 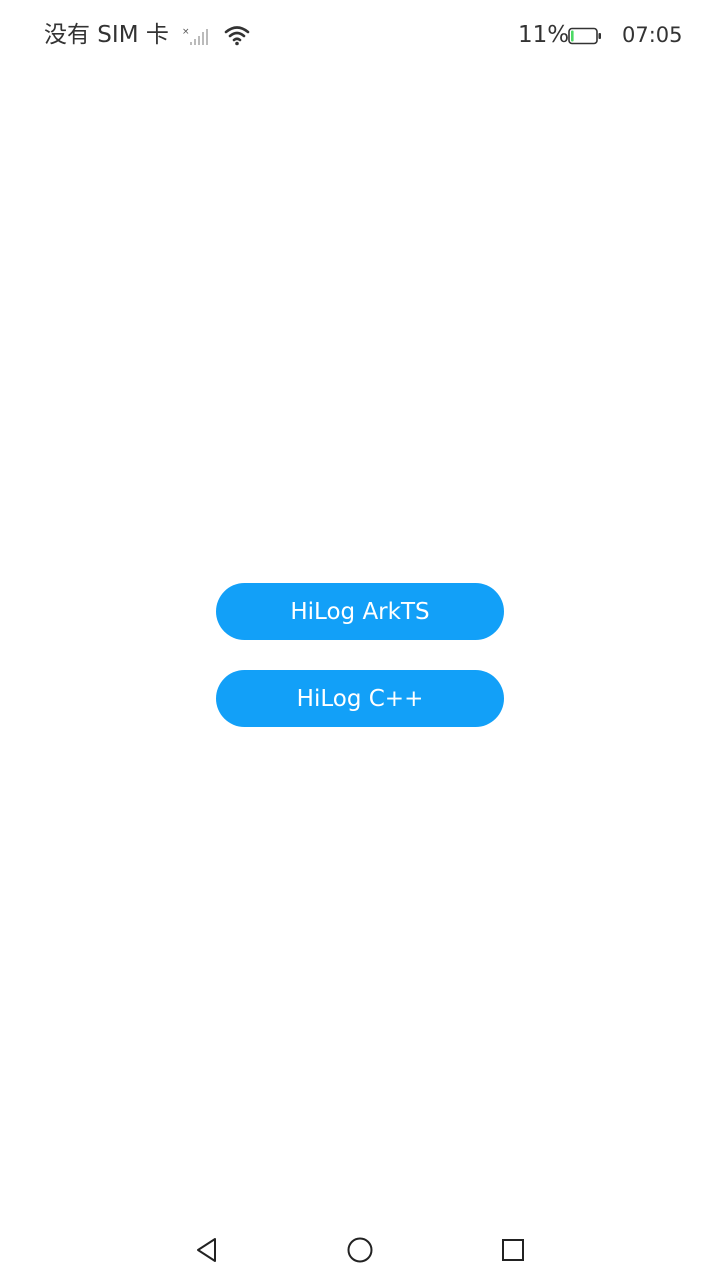 I want to click on signal-no-sim-icon: ×, so click(x=195, y=36).